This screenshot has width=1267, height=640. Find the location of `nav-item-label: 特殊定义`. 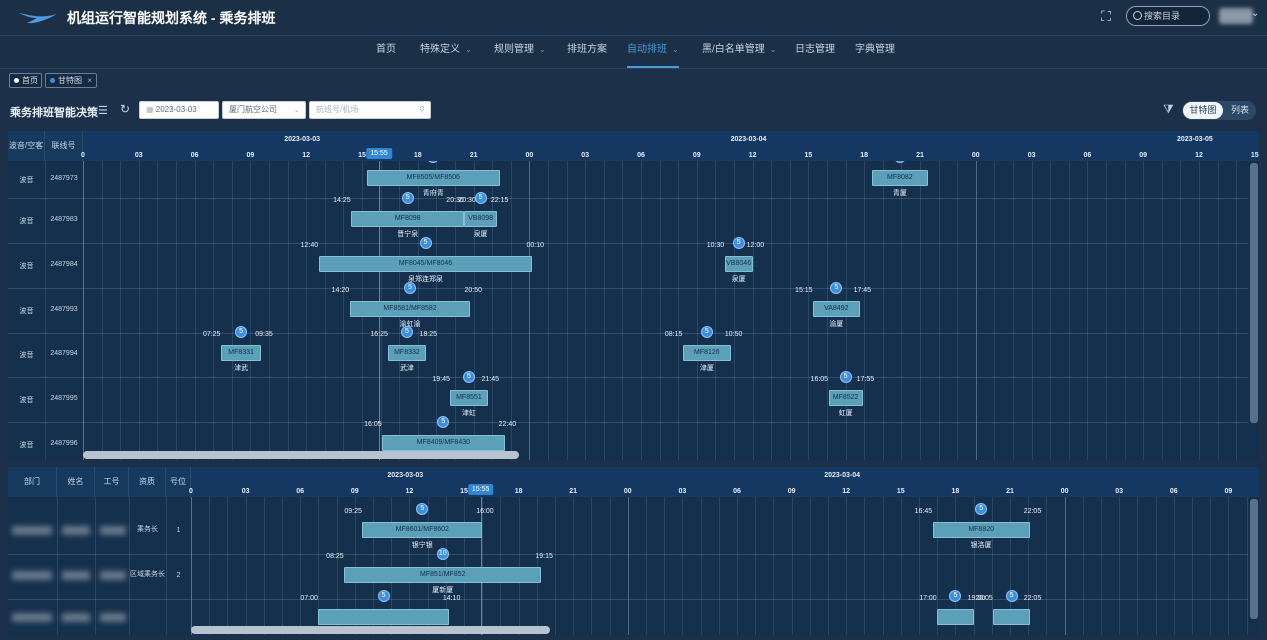

nav-item-label: 特殊定义 is located at coordinates (440, 49).